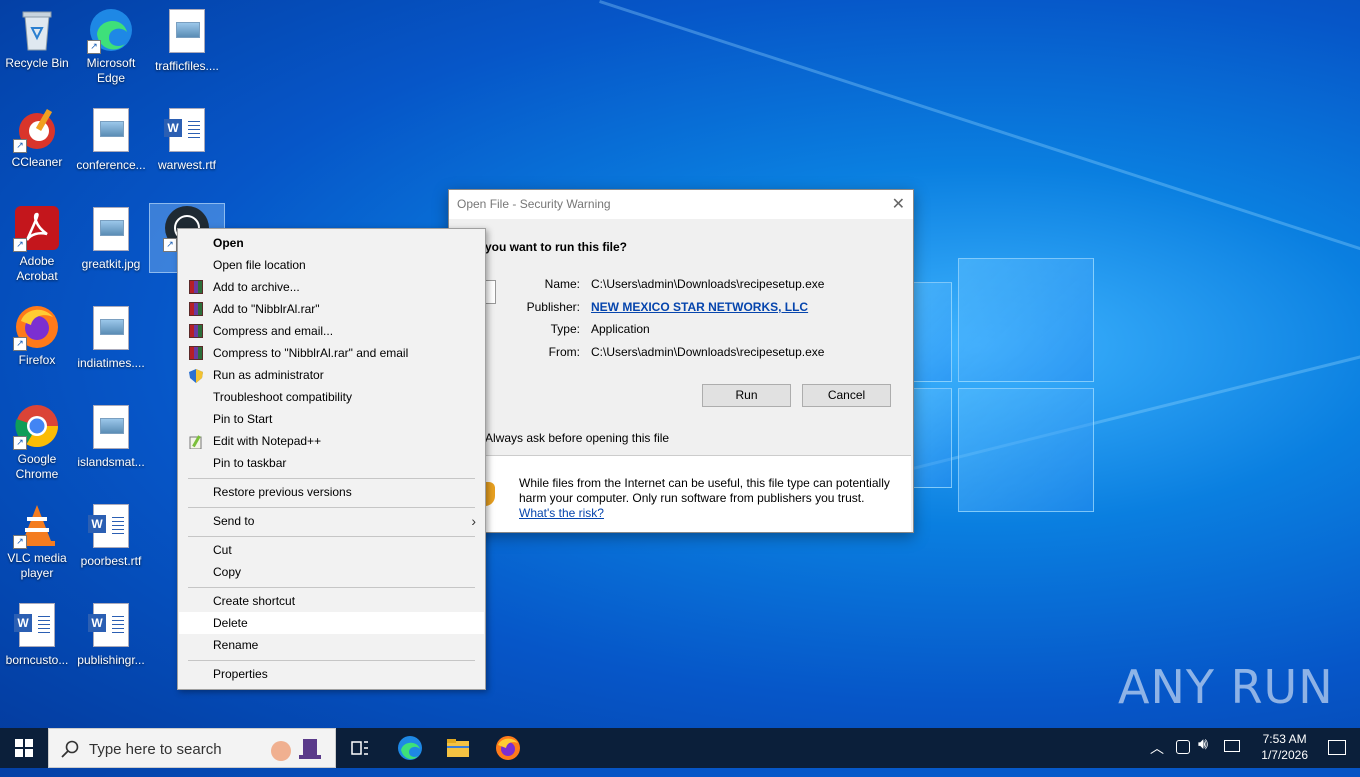 The height and width of the screenshot is (777, 1360). Describe the element at coordinates (37, 565) in the screenshot. I see `desktop-icon-label: VLC media player` at that location.